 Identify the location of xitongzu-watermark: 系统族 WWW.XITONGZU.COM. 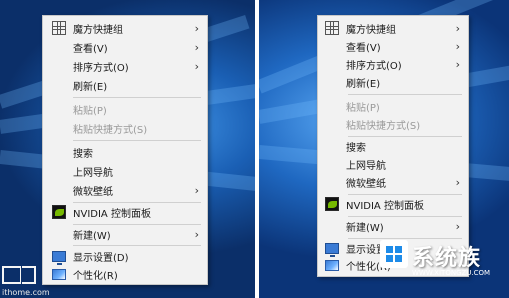
(443, 265).